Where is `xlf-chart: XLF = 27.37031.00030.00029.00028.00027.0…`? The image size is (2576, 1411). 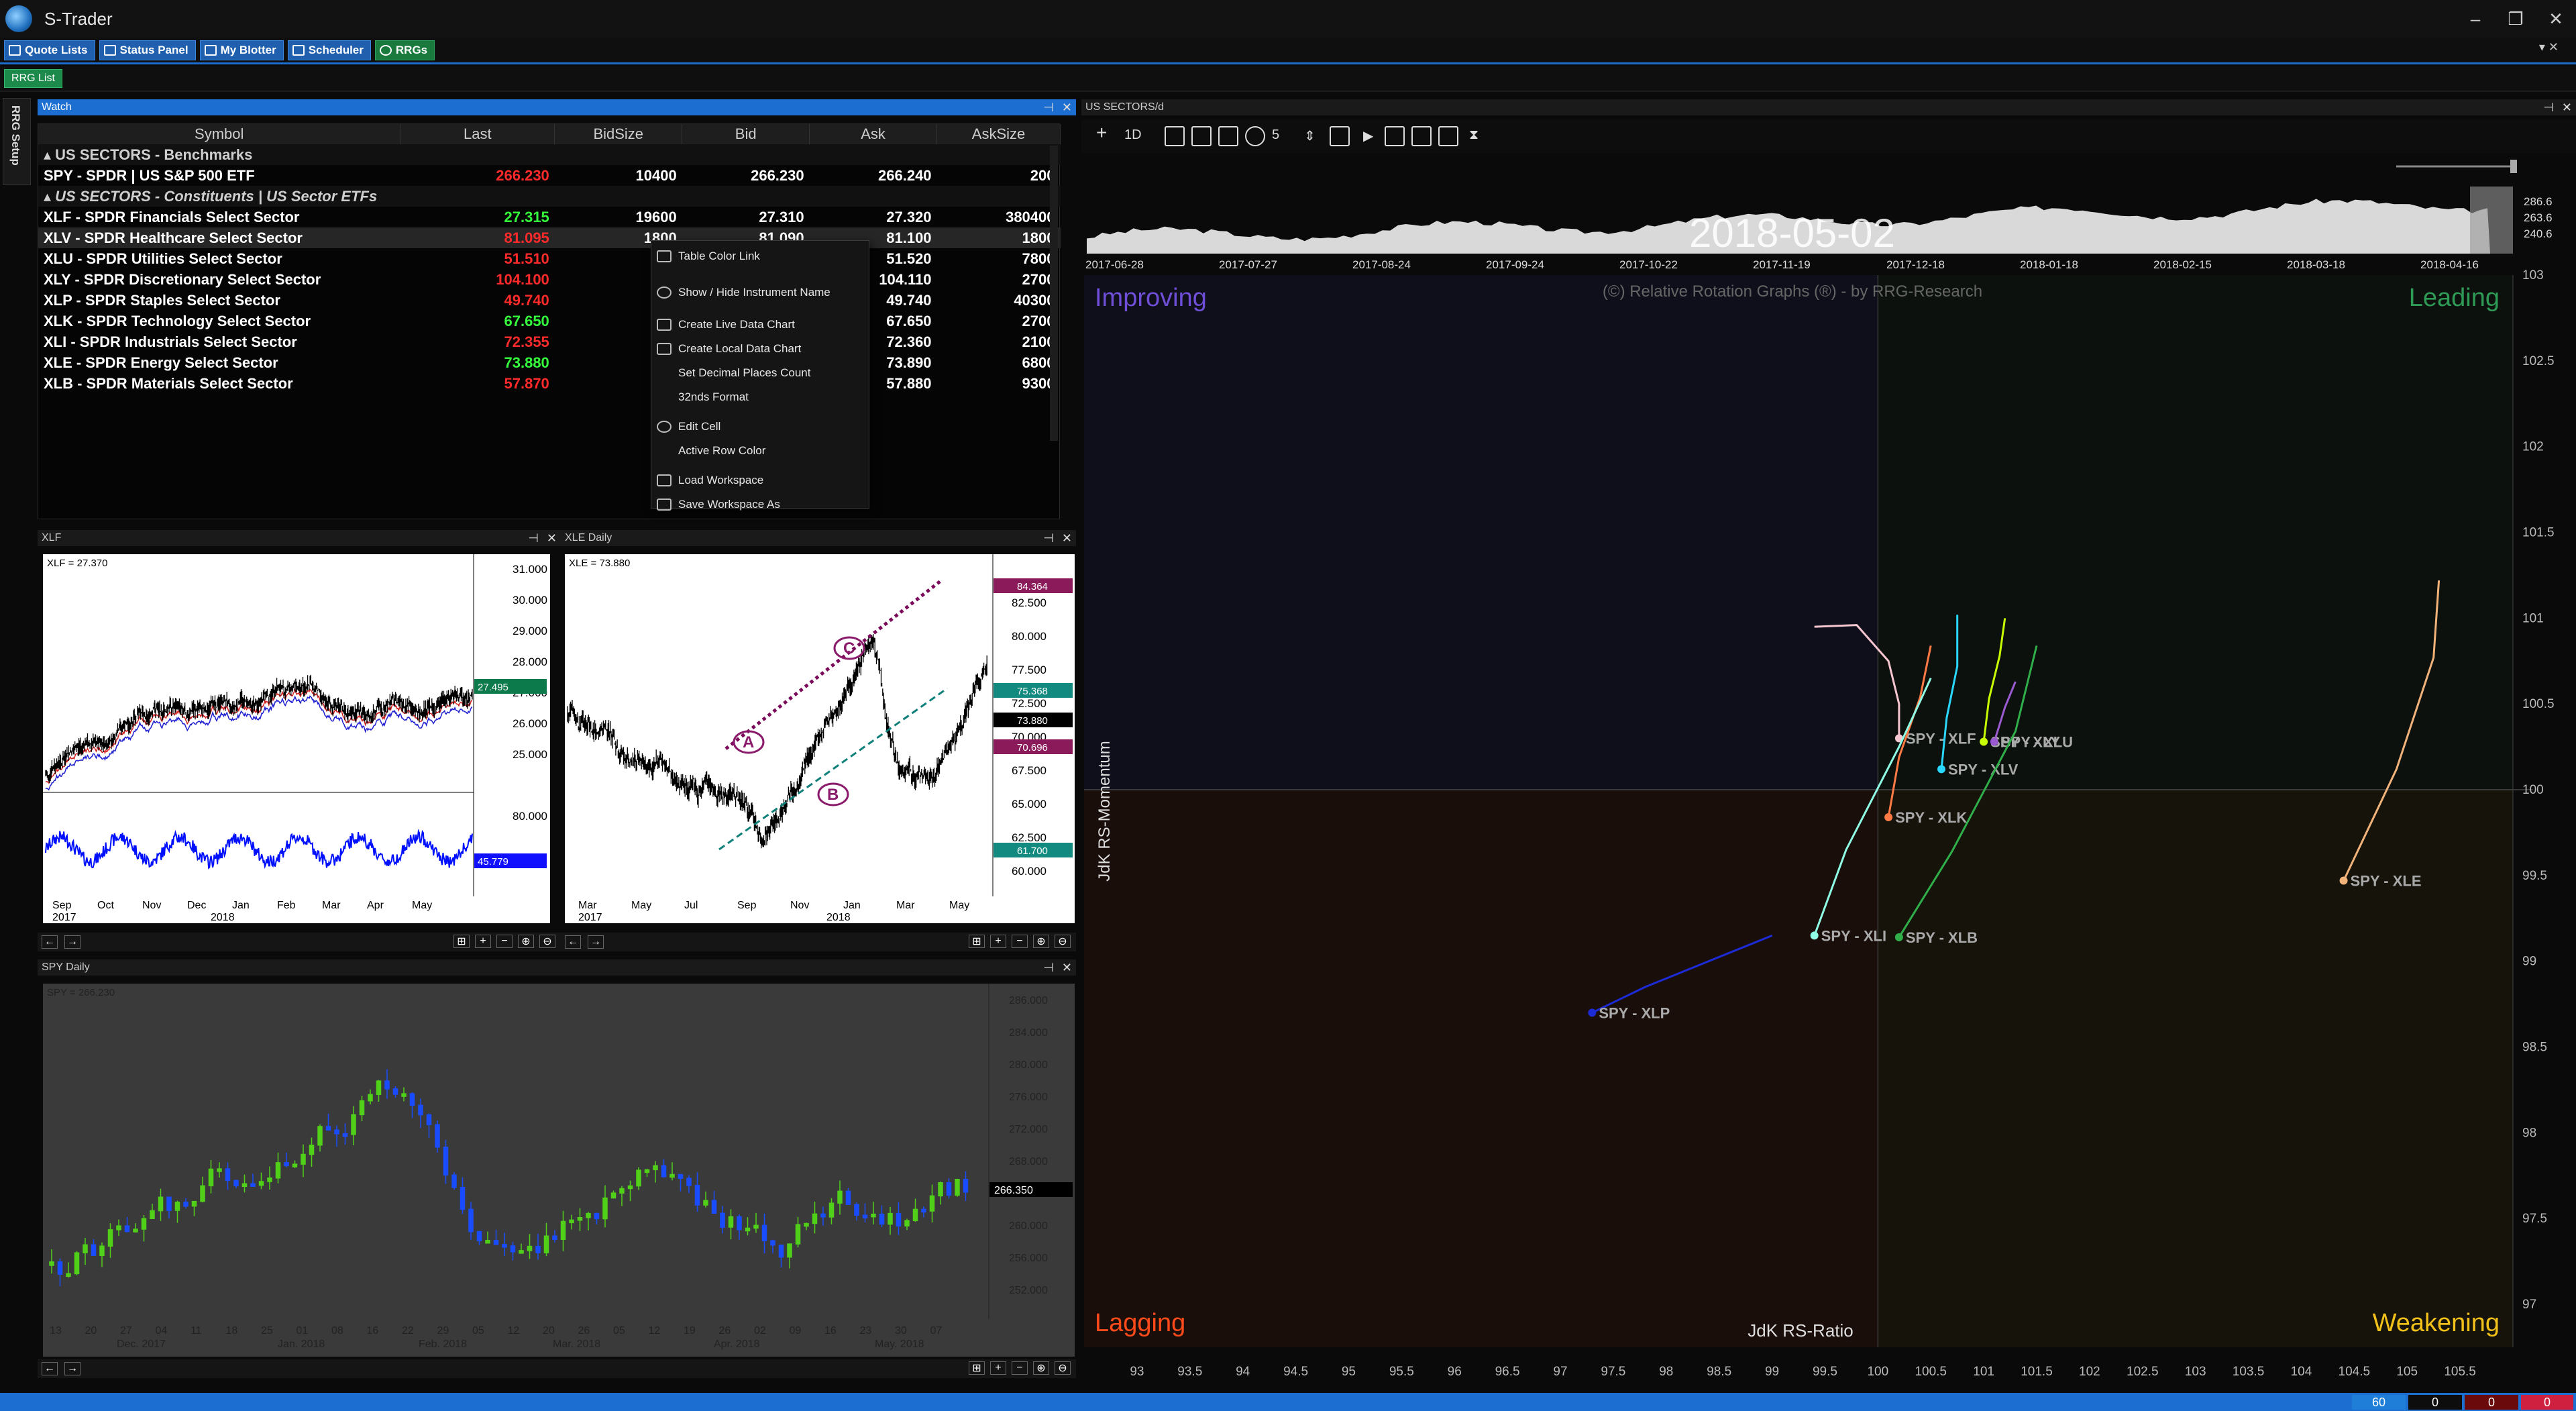
xlf-chart: XLF = 27.37031.00030.00029.00028.00027.0… is located at coordinates (296, 739).